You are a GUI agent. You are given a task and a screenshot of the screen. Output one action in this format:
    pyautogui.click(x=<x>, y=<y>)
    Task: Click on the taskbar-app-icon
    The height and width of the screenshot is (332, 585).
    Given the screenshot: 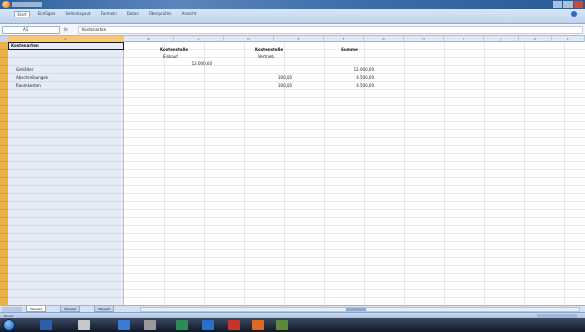 What is the action you would take?
    pyautogui.click(x=150, y=325)
    